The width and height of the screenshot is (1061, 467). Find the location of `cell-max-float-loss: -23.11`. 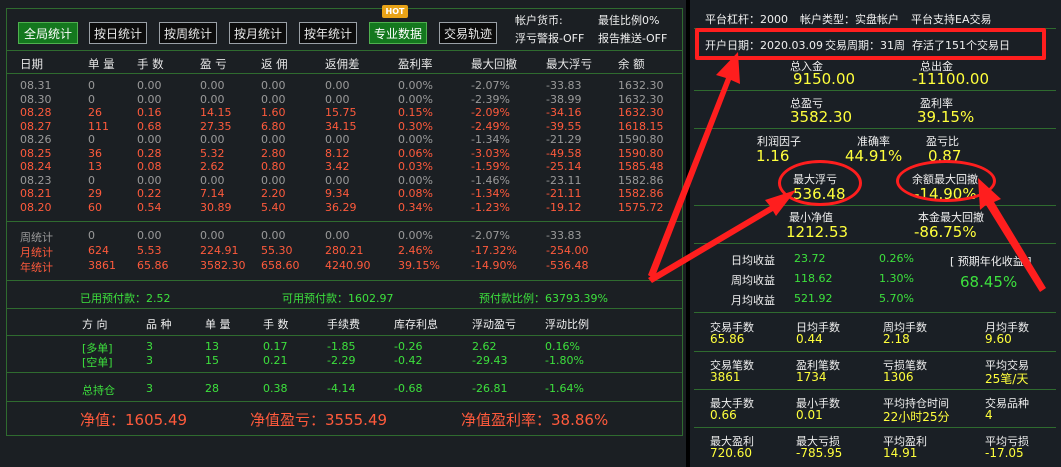

cell-max-float-loss: -23.11 is located at coordinates (564, 180).